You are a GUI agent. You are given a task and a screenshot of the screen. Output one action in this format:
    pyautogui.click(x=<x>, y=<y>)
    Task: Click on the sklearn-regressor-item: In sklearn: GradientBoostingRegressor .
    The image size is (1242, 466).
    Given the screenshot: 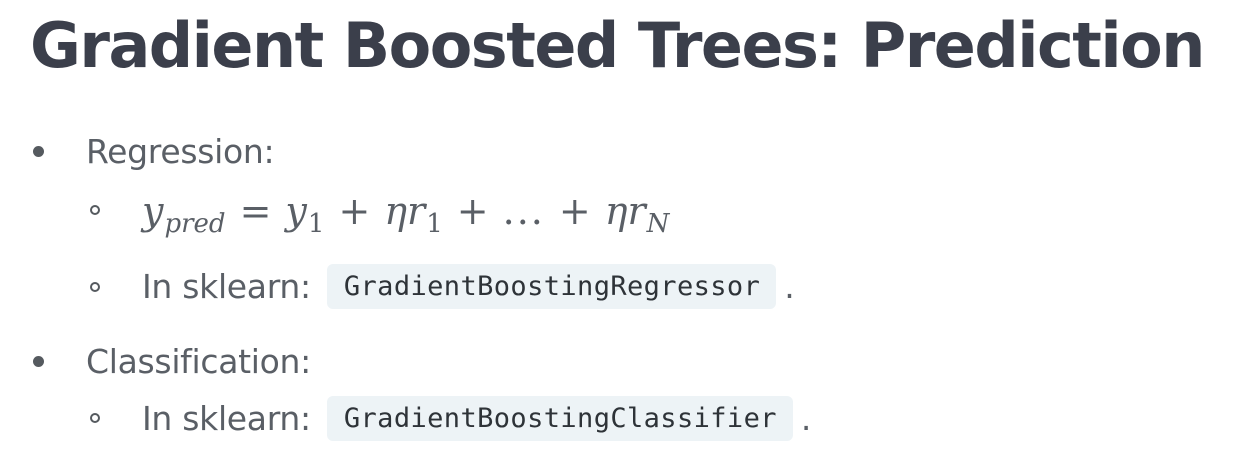 What is the action you would take?
    pyautogui.click(x=468, y=286)
    